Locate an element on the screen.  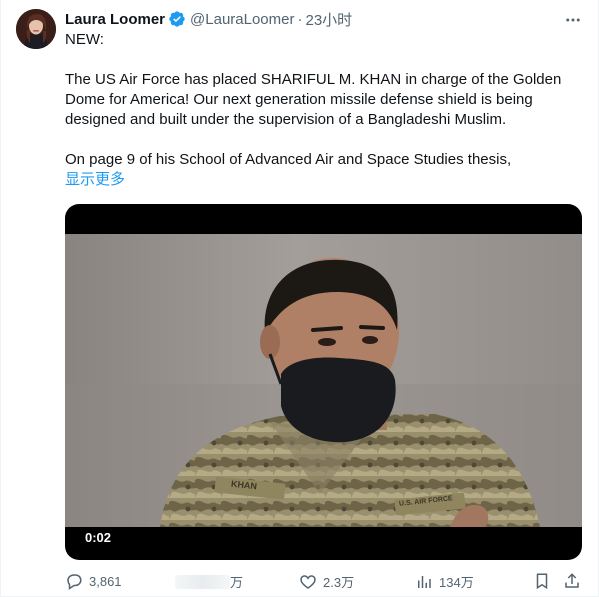
more-options-icon is located at coordinates (573, 20).